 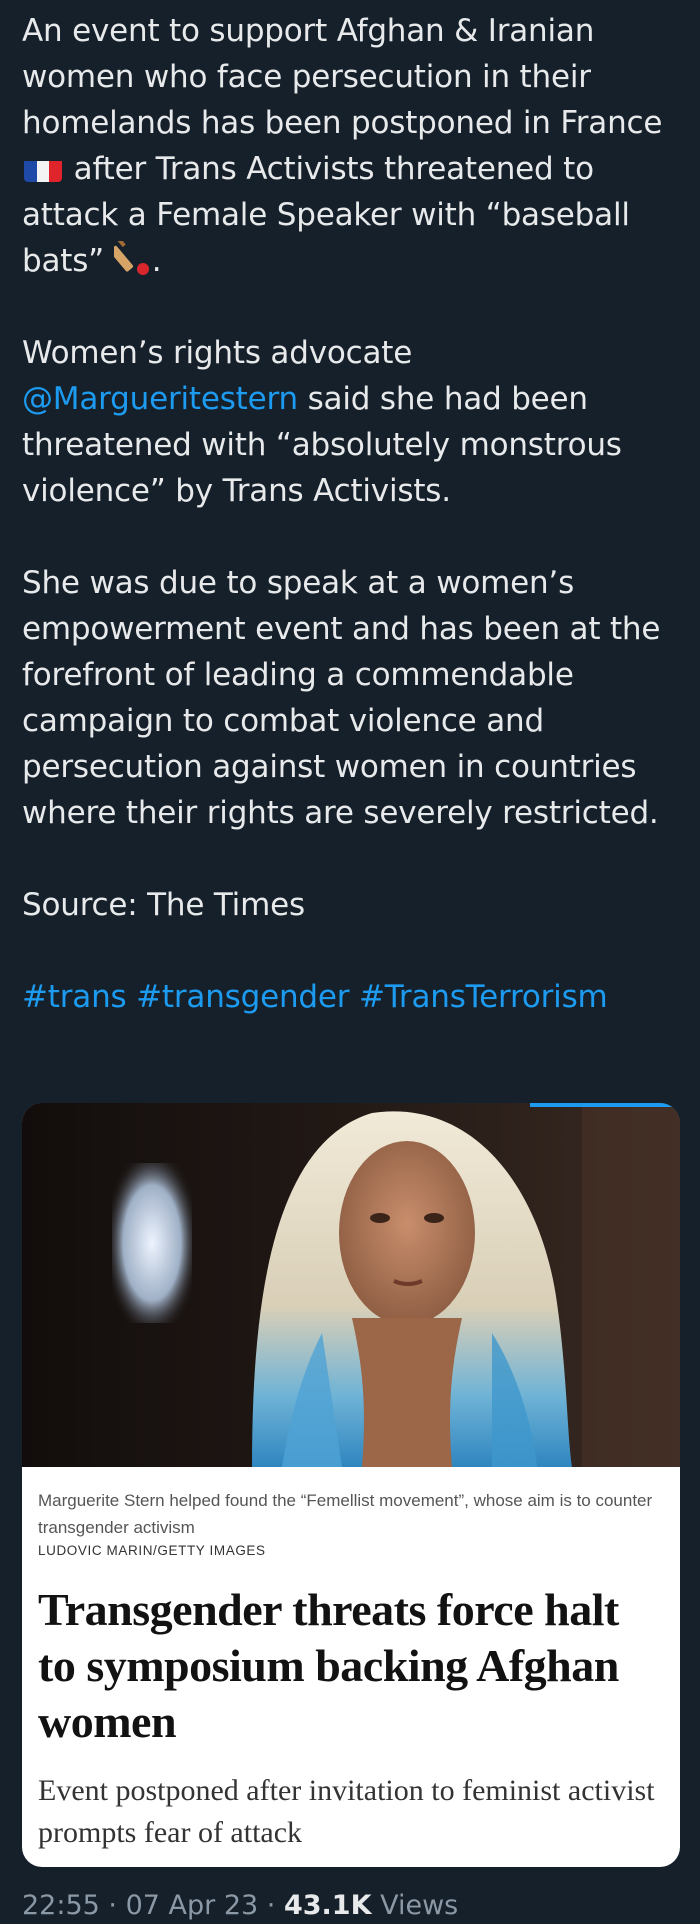 What do you see at coordinates (217, 353) in the screenshot?
I see `tweet-text: Women’s rights advocate` at bounding box center [217, 353].